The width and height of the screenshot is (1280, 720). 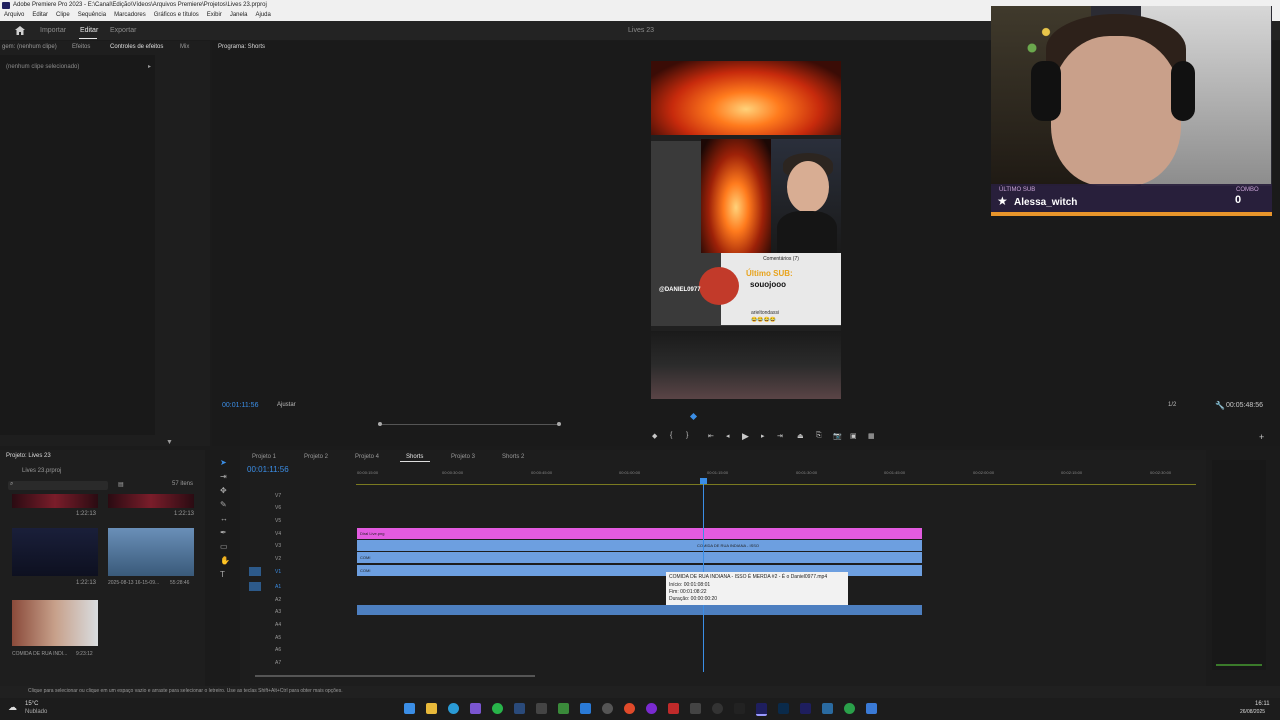 I want to click on menu-sequencia: Sequência, so click(x=92, y=16).